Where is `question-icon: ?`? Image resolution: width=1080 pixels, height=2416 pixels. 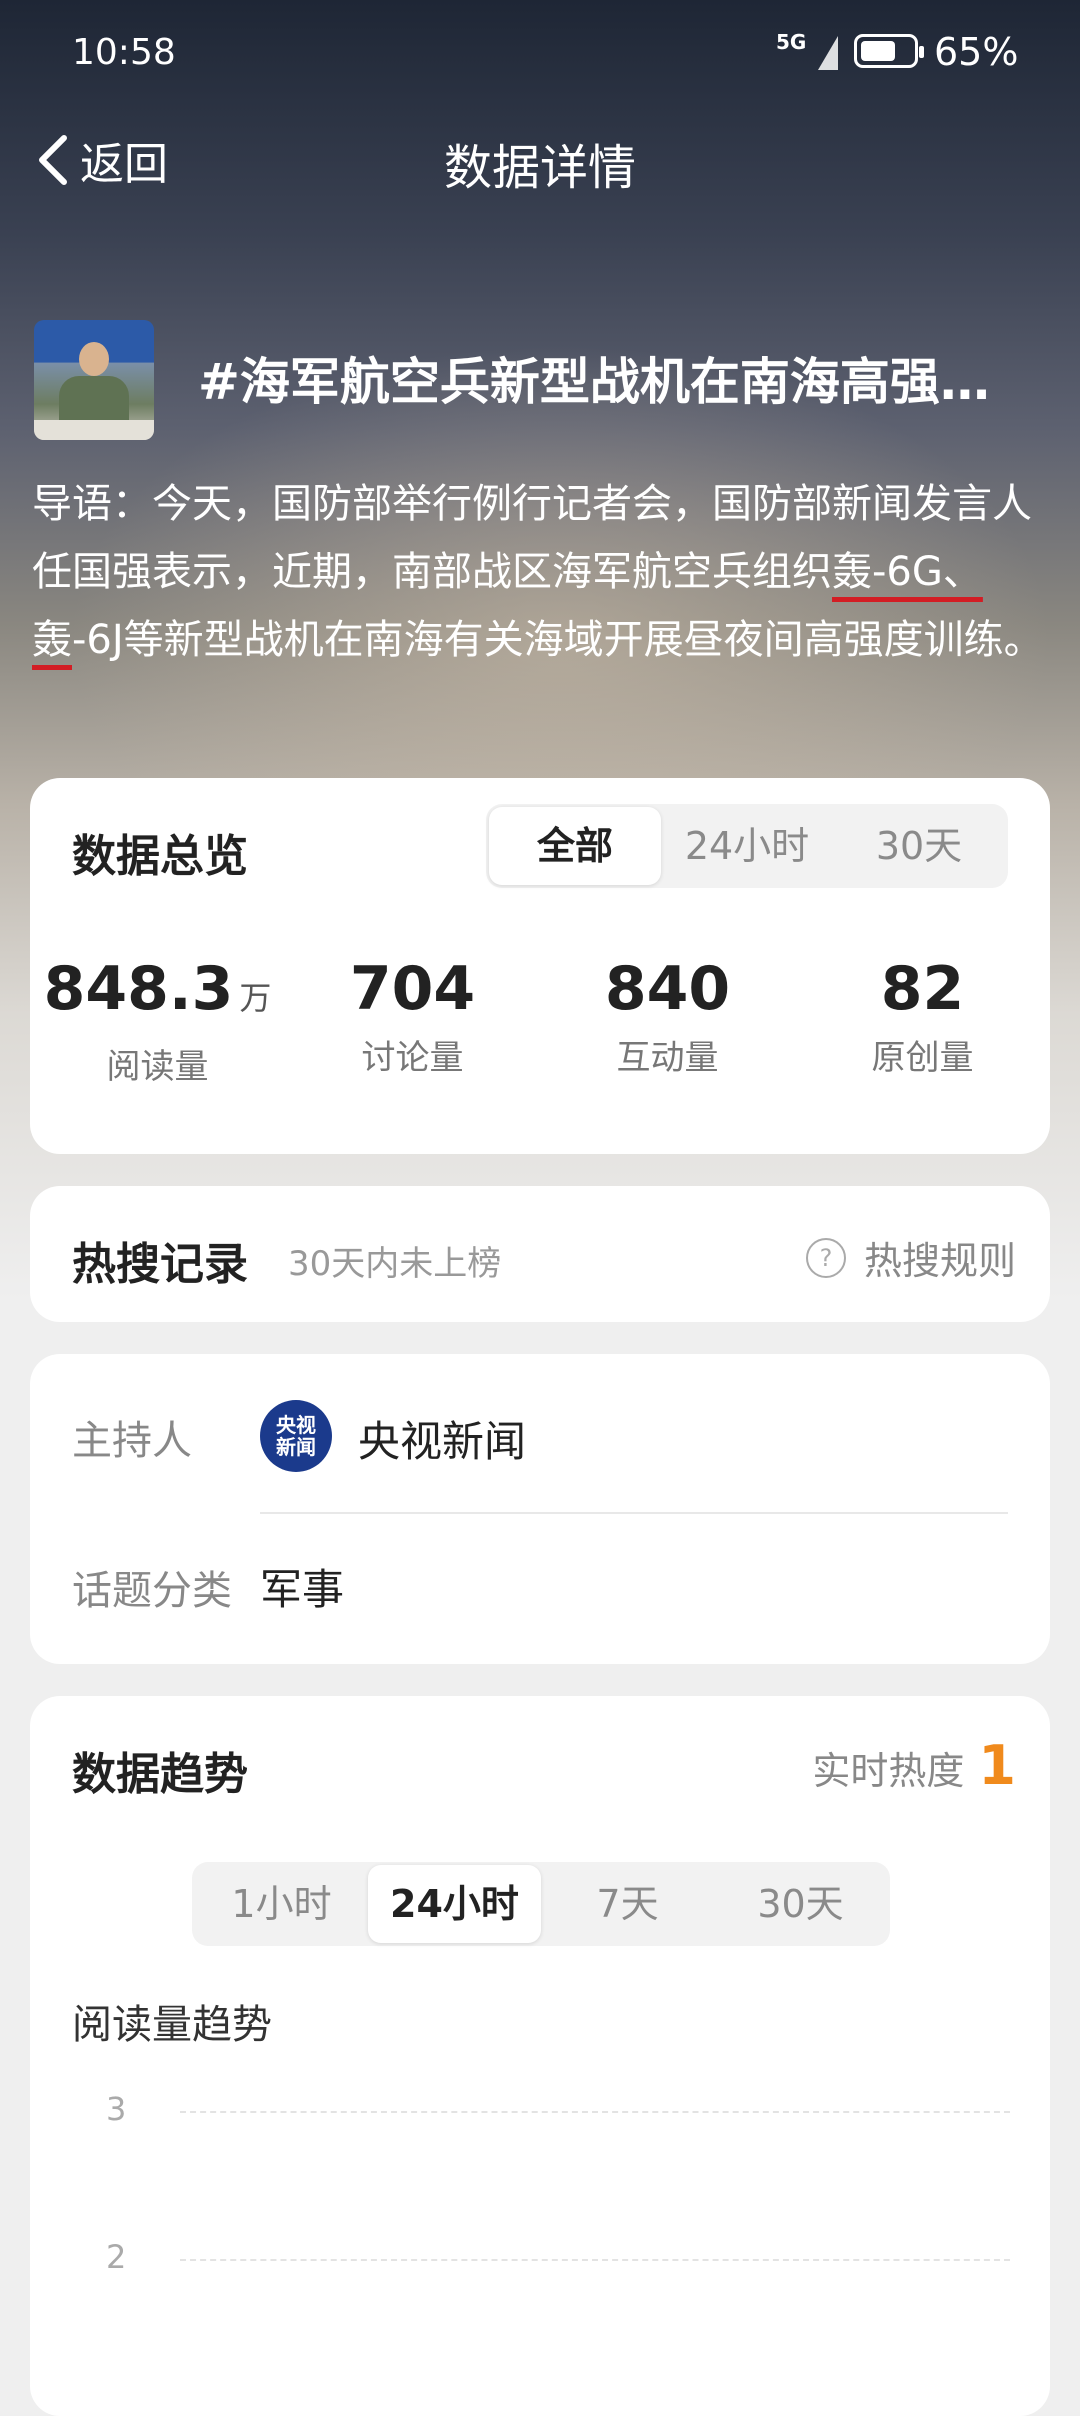
question-icon: ? is located at coordinates (825, 1257).